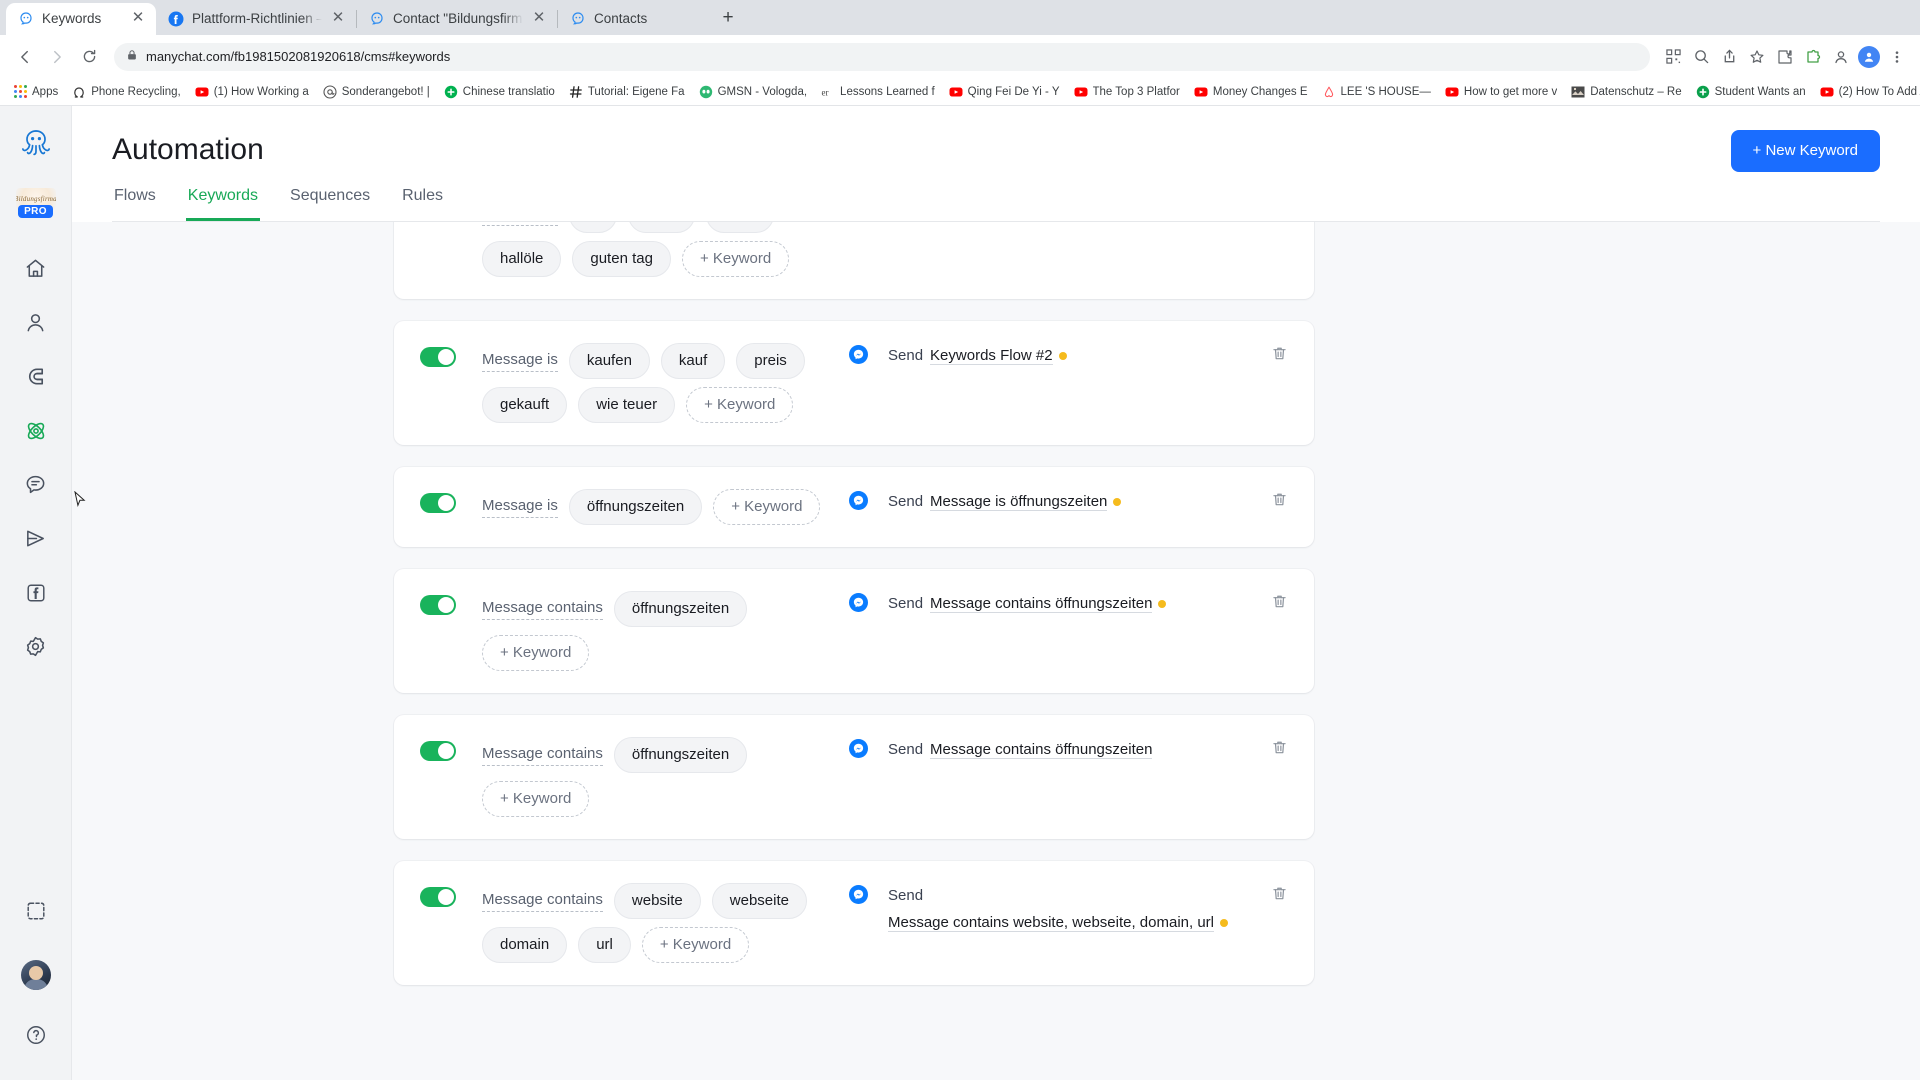 This screenshot has height=1080, width=1920. I want to click on sidebar-item-home, so click(36, 271).